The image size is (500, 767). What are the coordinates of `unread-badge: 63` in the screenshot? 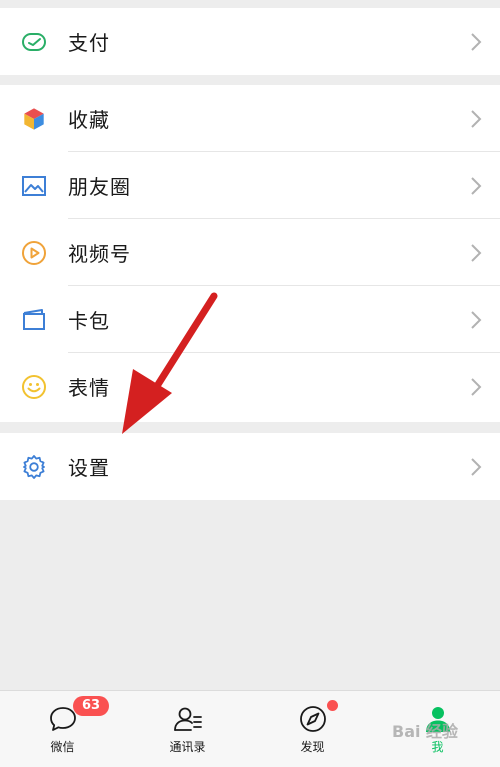 It's located at (91, 706).